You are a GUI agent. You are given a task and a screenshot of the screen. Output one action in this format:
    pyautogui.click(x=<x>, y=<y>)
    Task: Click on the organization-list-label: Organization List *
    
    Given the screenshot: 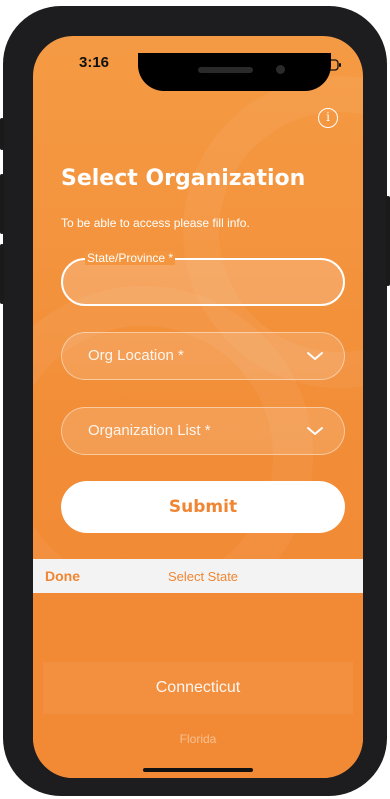 What is the action you would take?
    pyautogui.click(x=149, y=430)
    